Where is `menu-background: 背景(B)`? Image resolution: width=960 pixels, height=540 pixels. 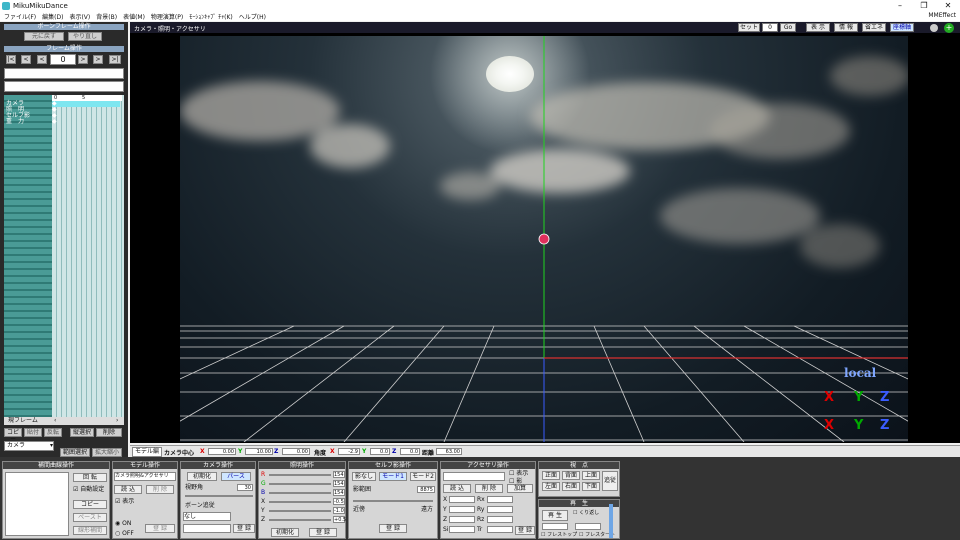 menu-background: 背景(B) is located at coordinates (106, 16).